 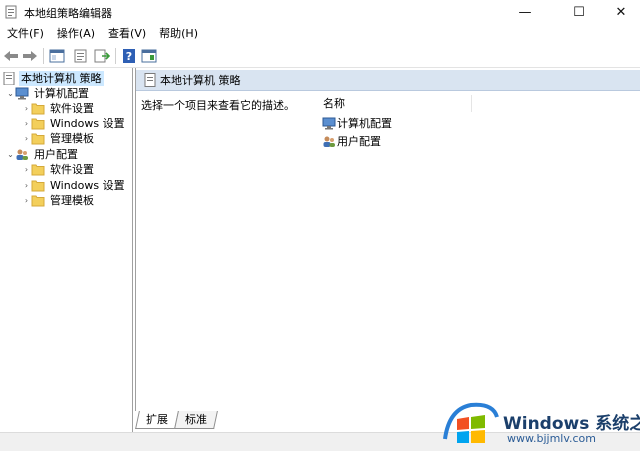 I want to click on toolbar: ?, so click(x=320, y=56).